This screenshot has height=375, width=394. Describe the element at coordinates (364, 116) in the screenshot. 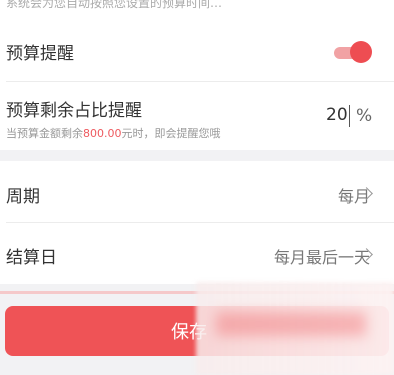

I see `percent-unit: %` at that location.